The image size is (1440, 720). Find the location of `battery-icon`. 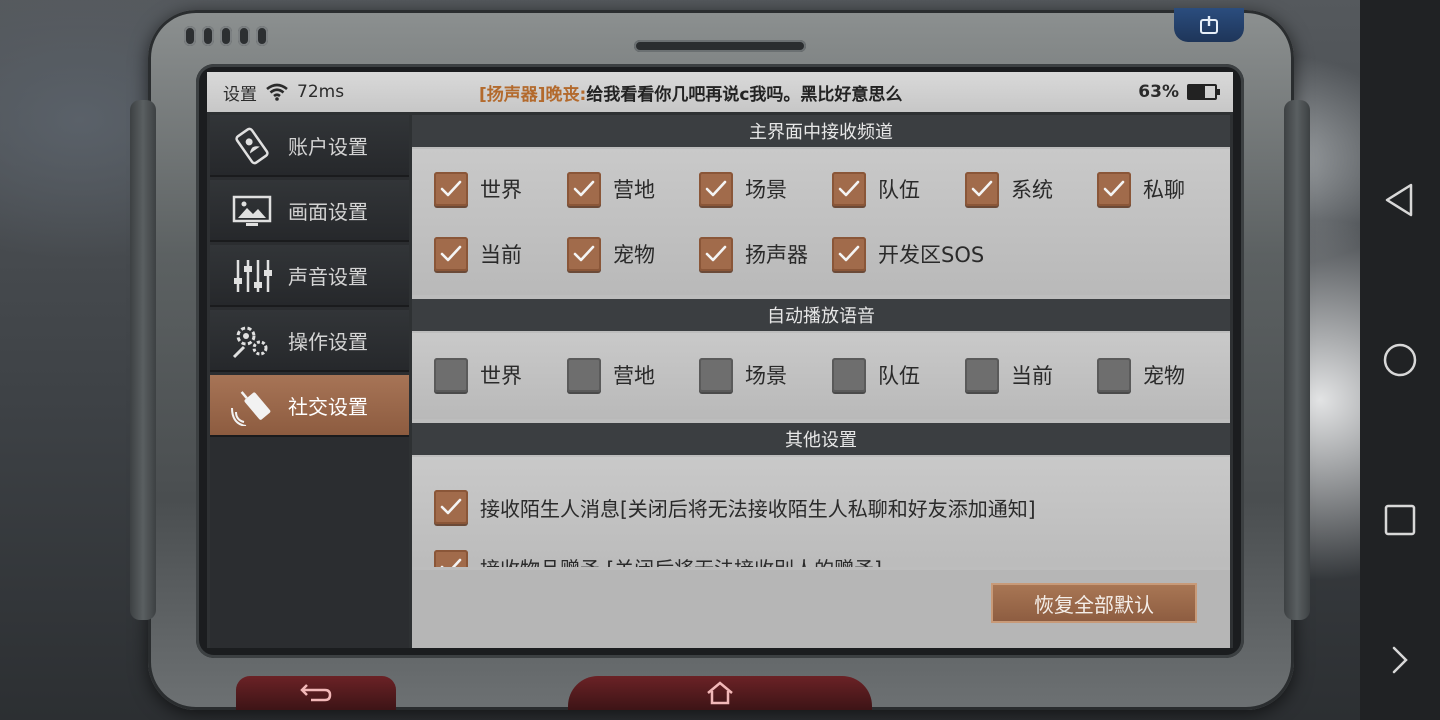

battery-icon is located at coordinates (1203, 92).